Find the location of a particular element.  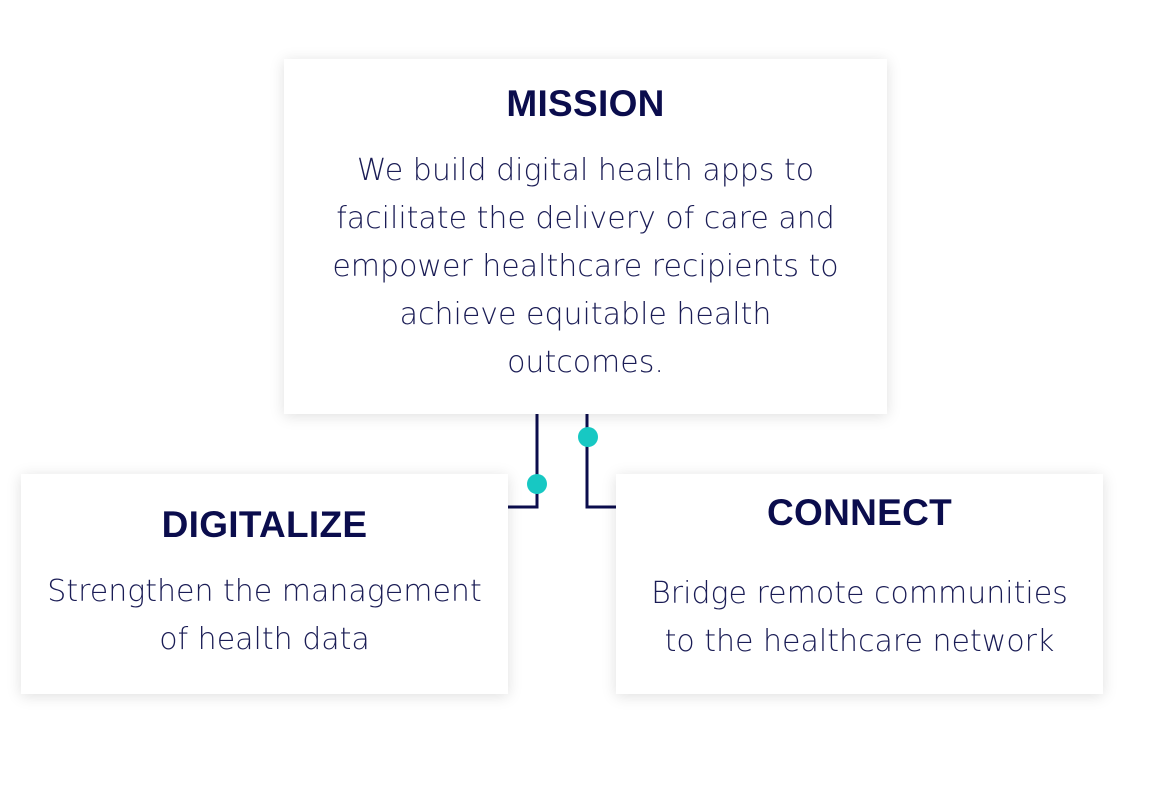

connect-title: CONNECT is located at coordinates (859, 512).